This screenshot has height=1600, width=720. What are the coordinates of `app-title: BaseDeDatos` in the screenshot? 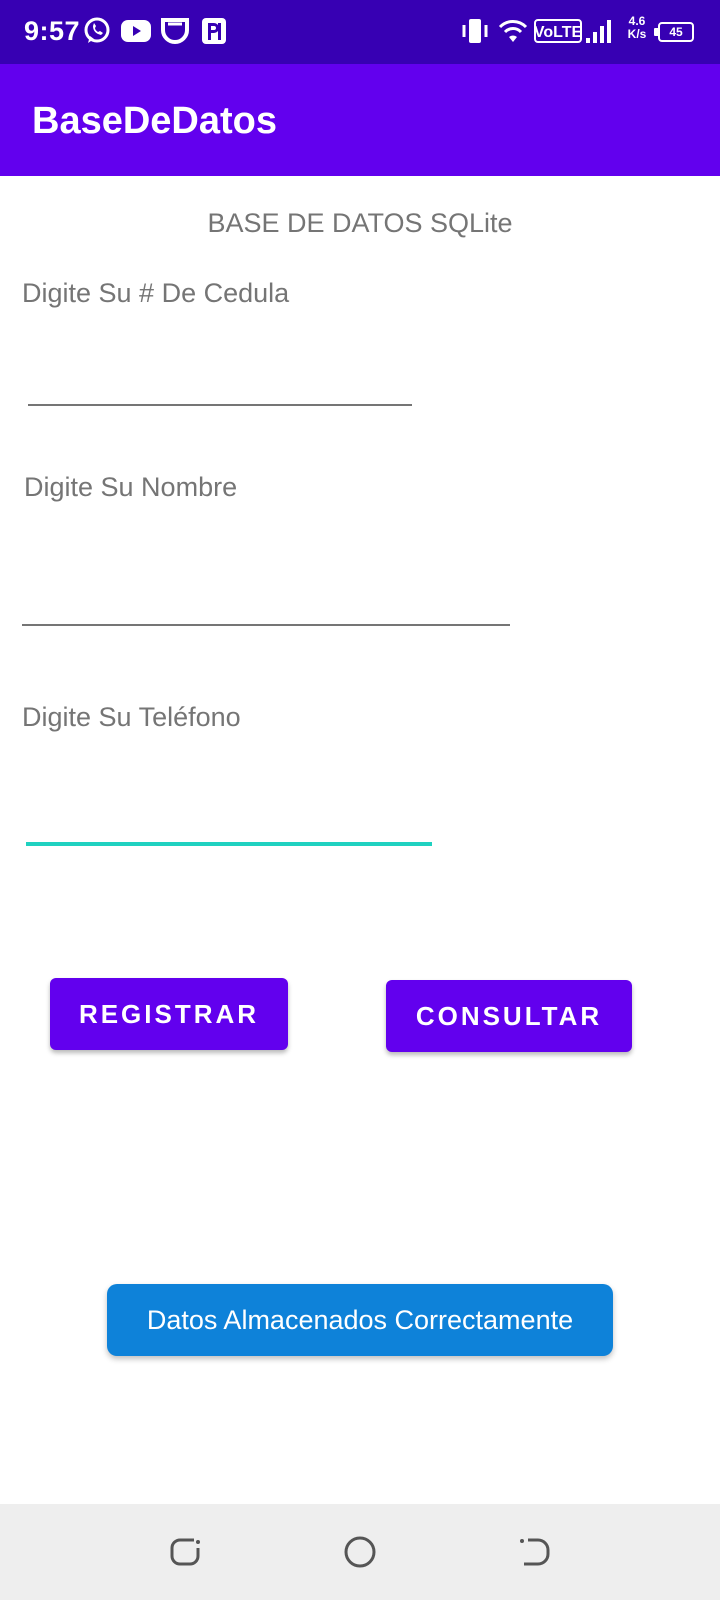 It's located at (154, 121).